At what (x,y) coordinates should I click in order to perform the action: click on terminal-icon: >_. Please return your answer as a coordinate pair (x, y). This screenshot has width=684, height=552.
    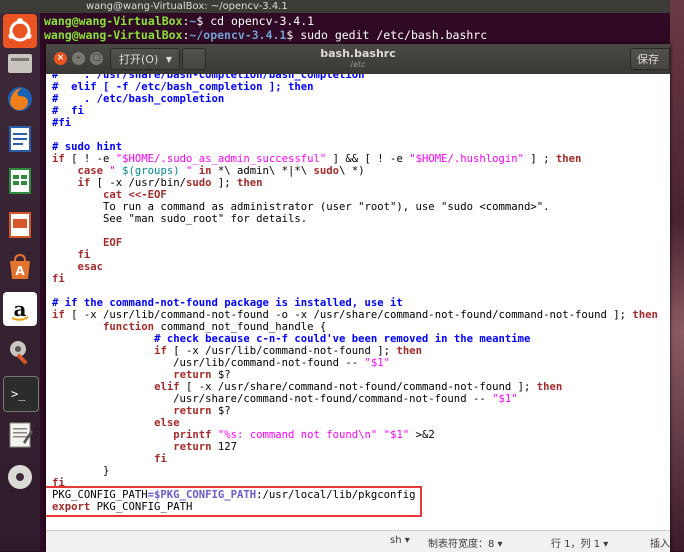
    Looking at the image, I should click on (21, 394).